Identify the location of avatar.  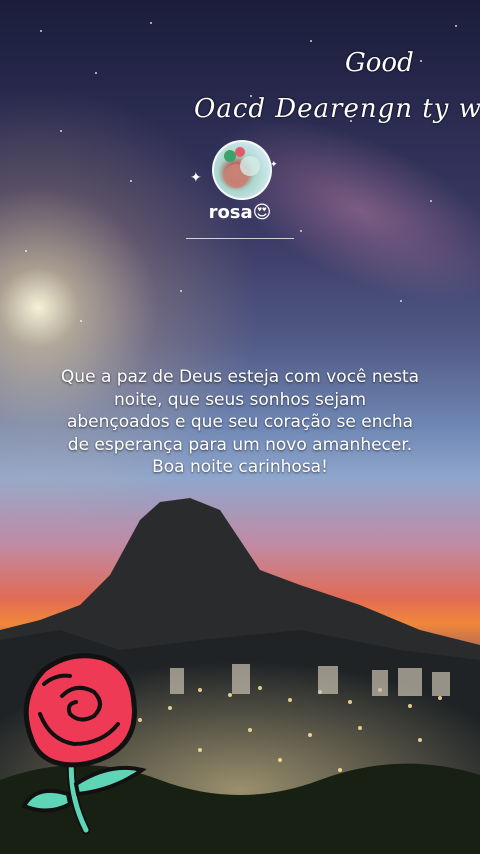
(242, 170).